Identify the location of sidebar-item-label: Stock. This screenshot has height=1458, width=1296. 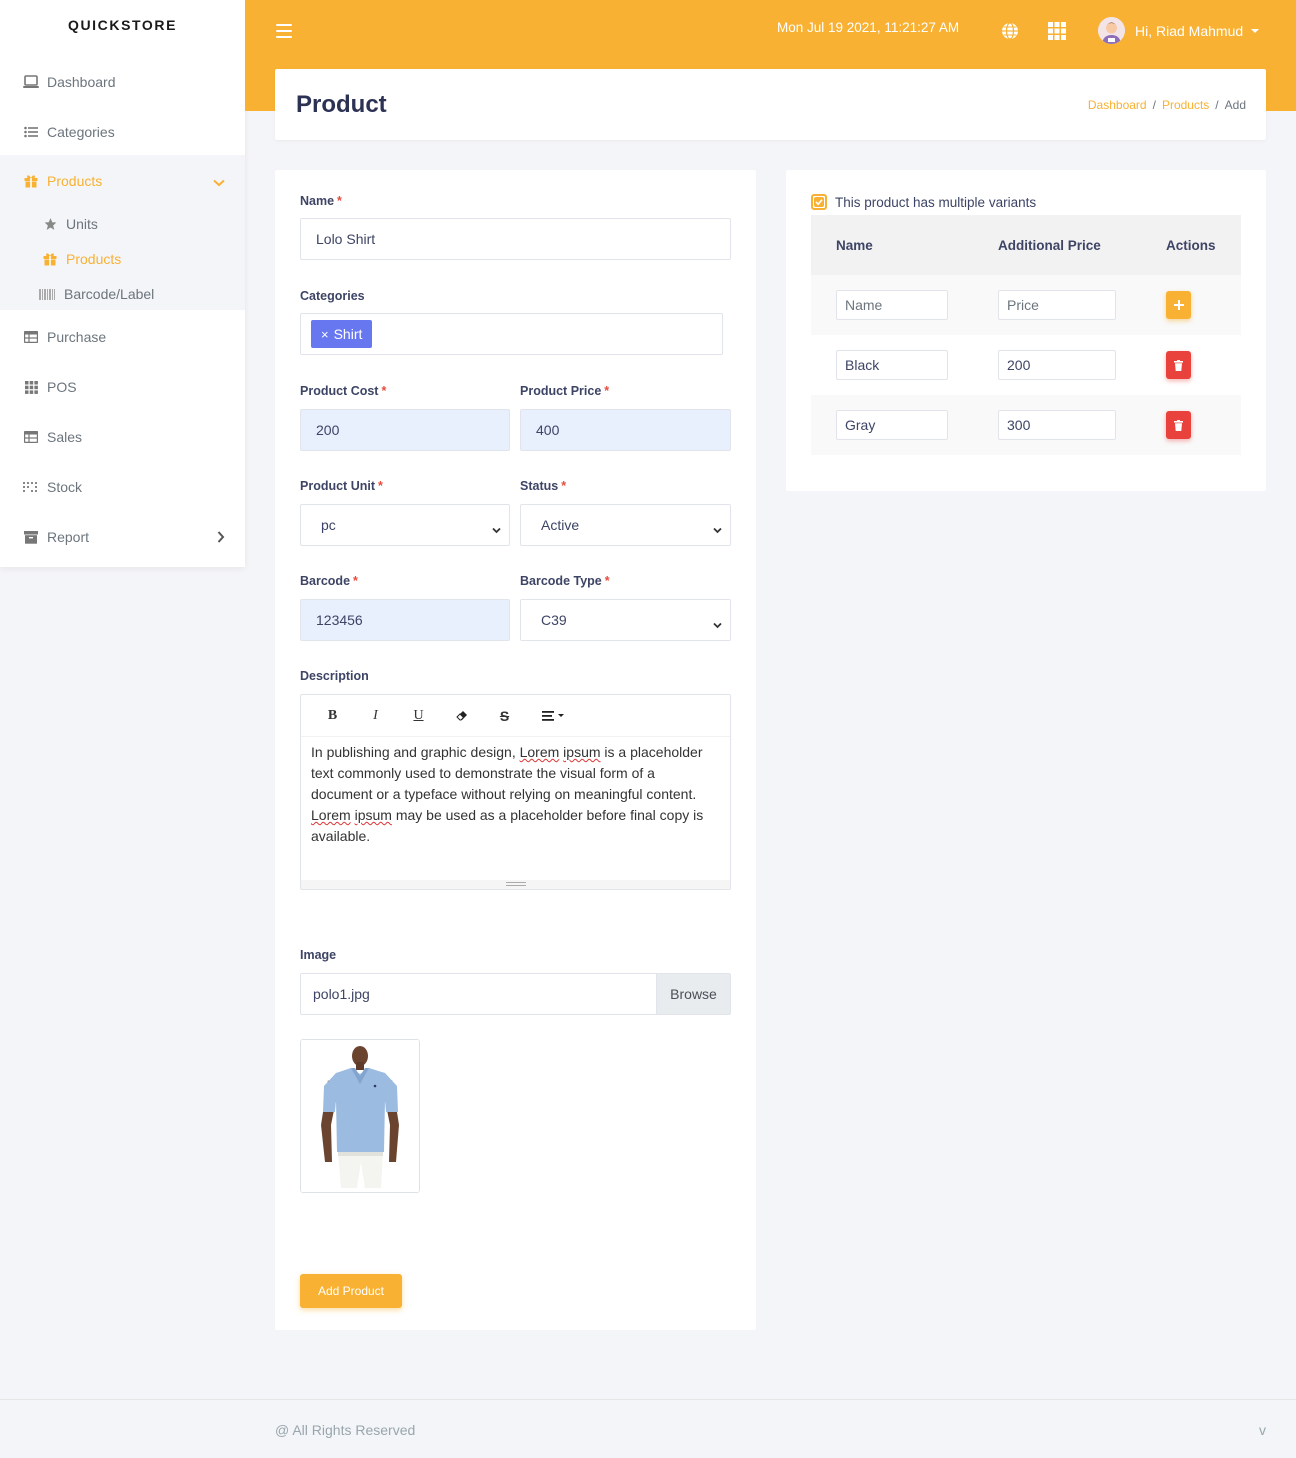
(65, 487).